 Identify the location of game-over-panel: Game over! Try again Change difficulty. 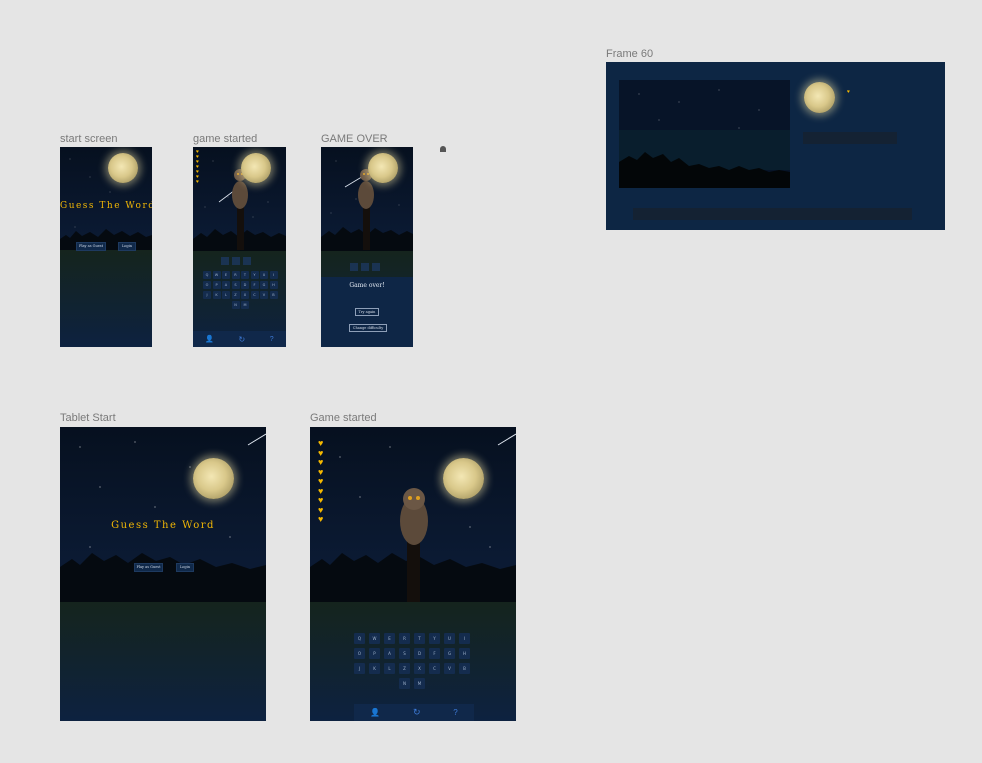
(367, 312).